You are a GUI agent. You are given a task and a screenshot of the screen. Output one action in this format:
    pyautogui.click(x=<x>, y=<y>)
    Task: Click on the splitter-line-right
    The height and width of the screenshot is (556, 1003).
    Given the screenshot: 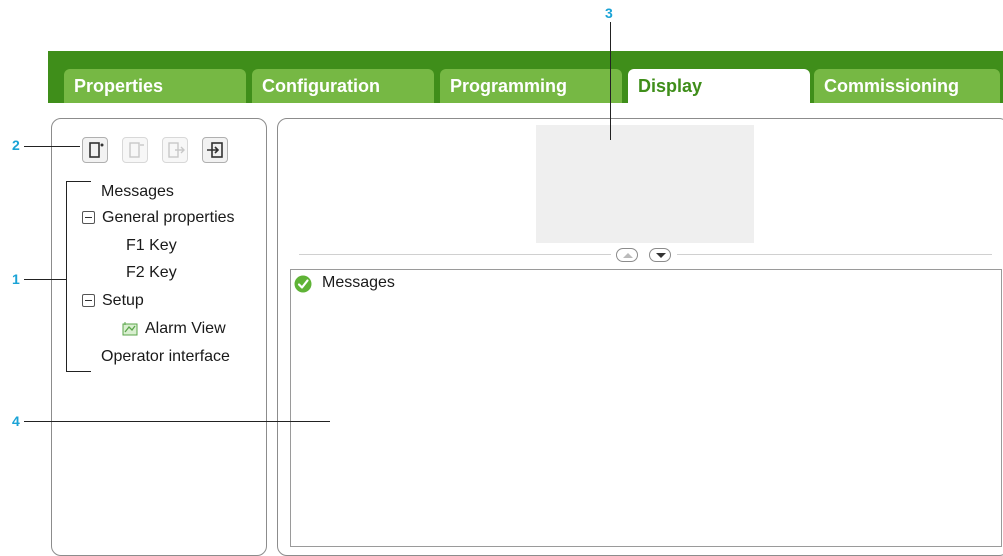 What is the action you would take?
    pyautogui.click(x=834, y=254)
    